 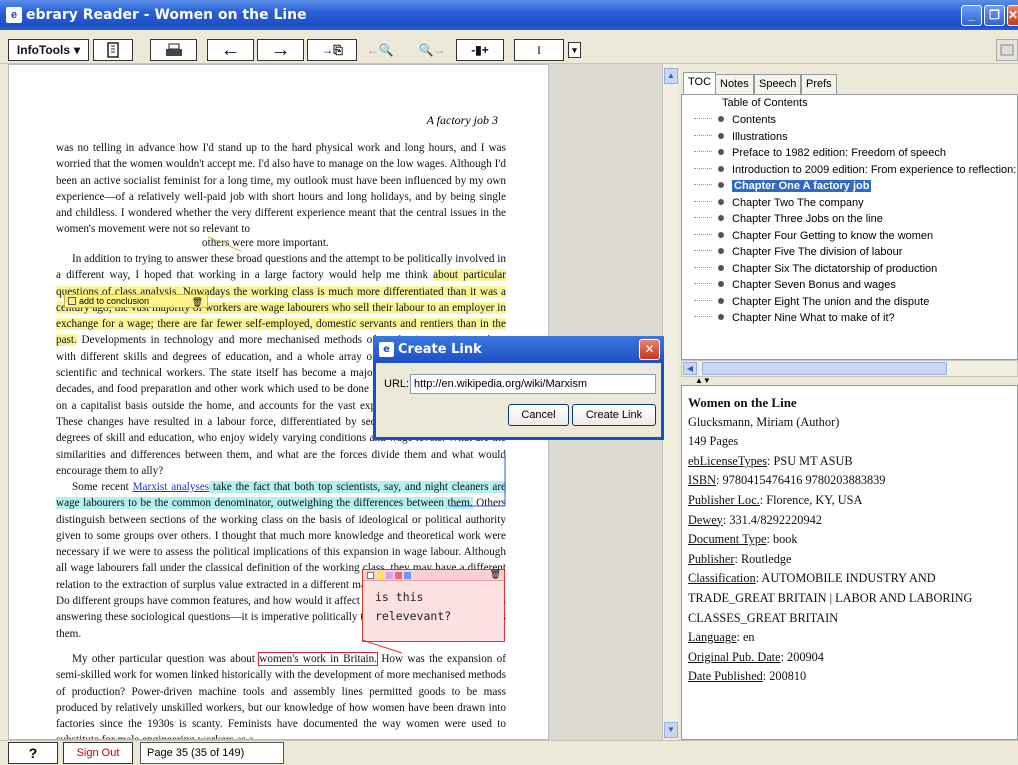 I want to click on toc-item: Contents, so click(x=735, y=120).